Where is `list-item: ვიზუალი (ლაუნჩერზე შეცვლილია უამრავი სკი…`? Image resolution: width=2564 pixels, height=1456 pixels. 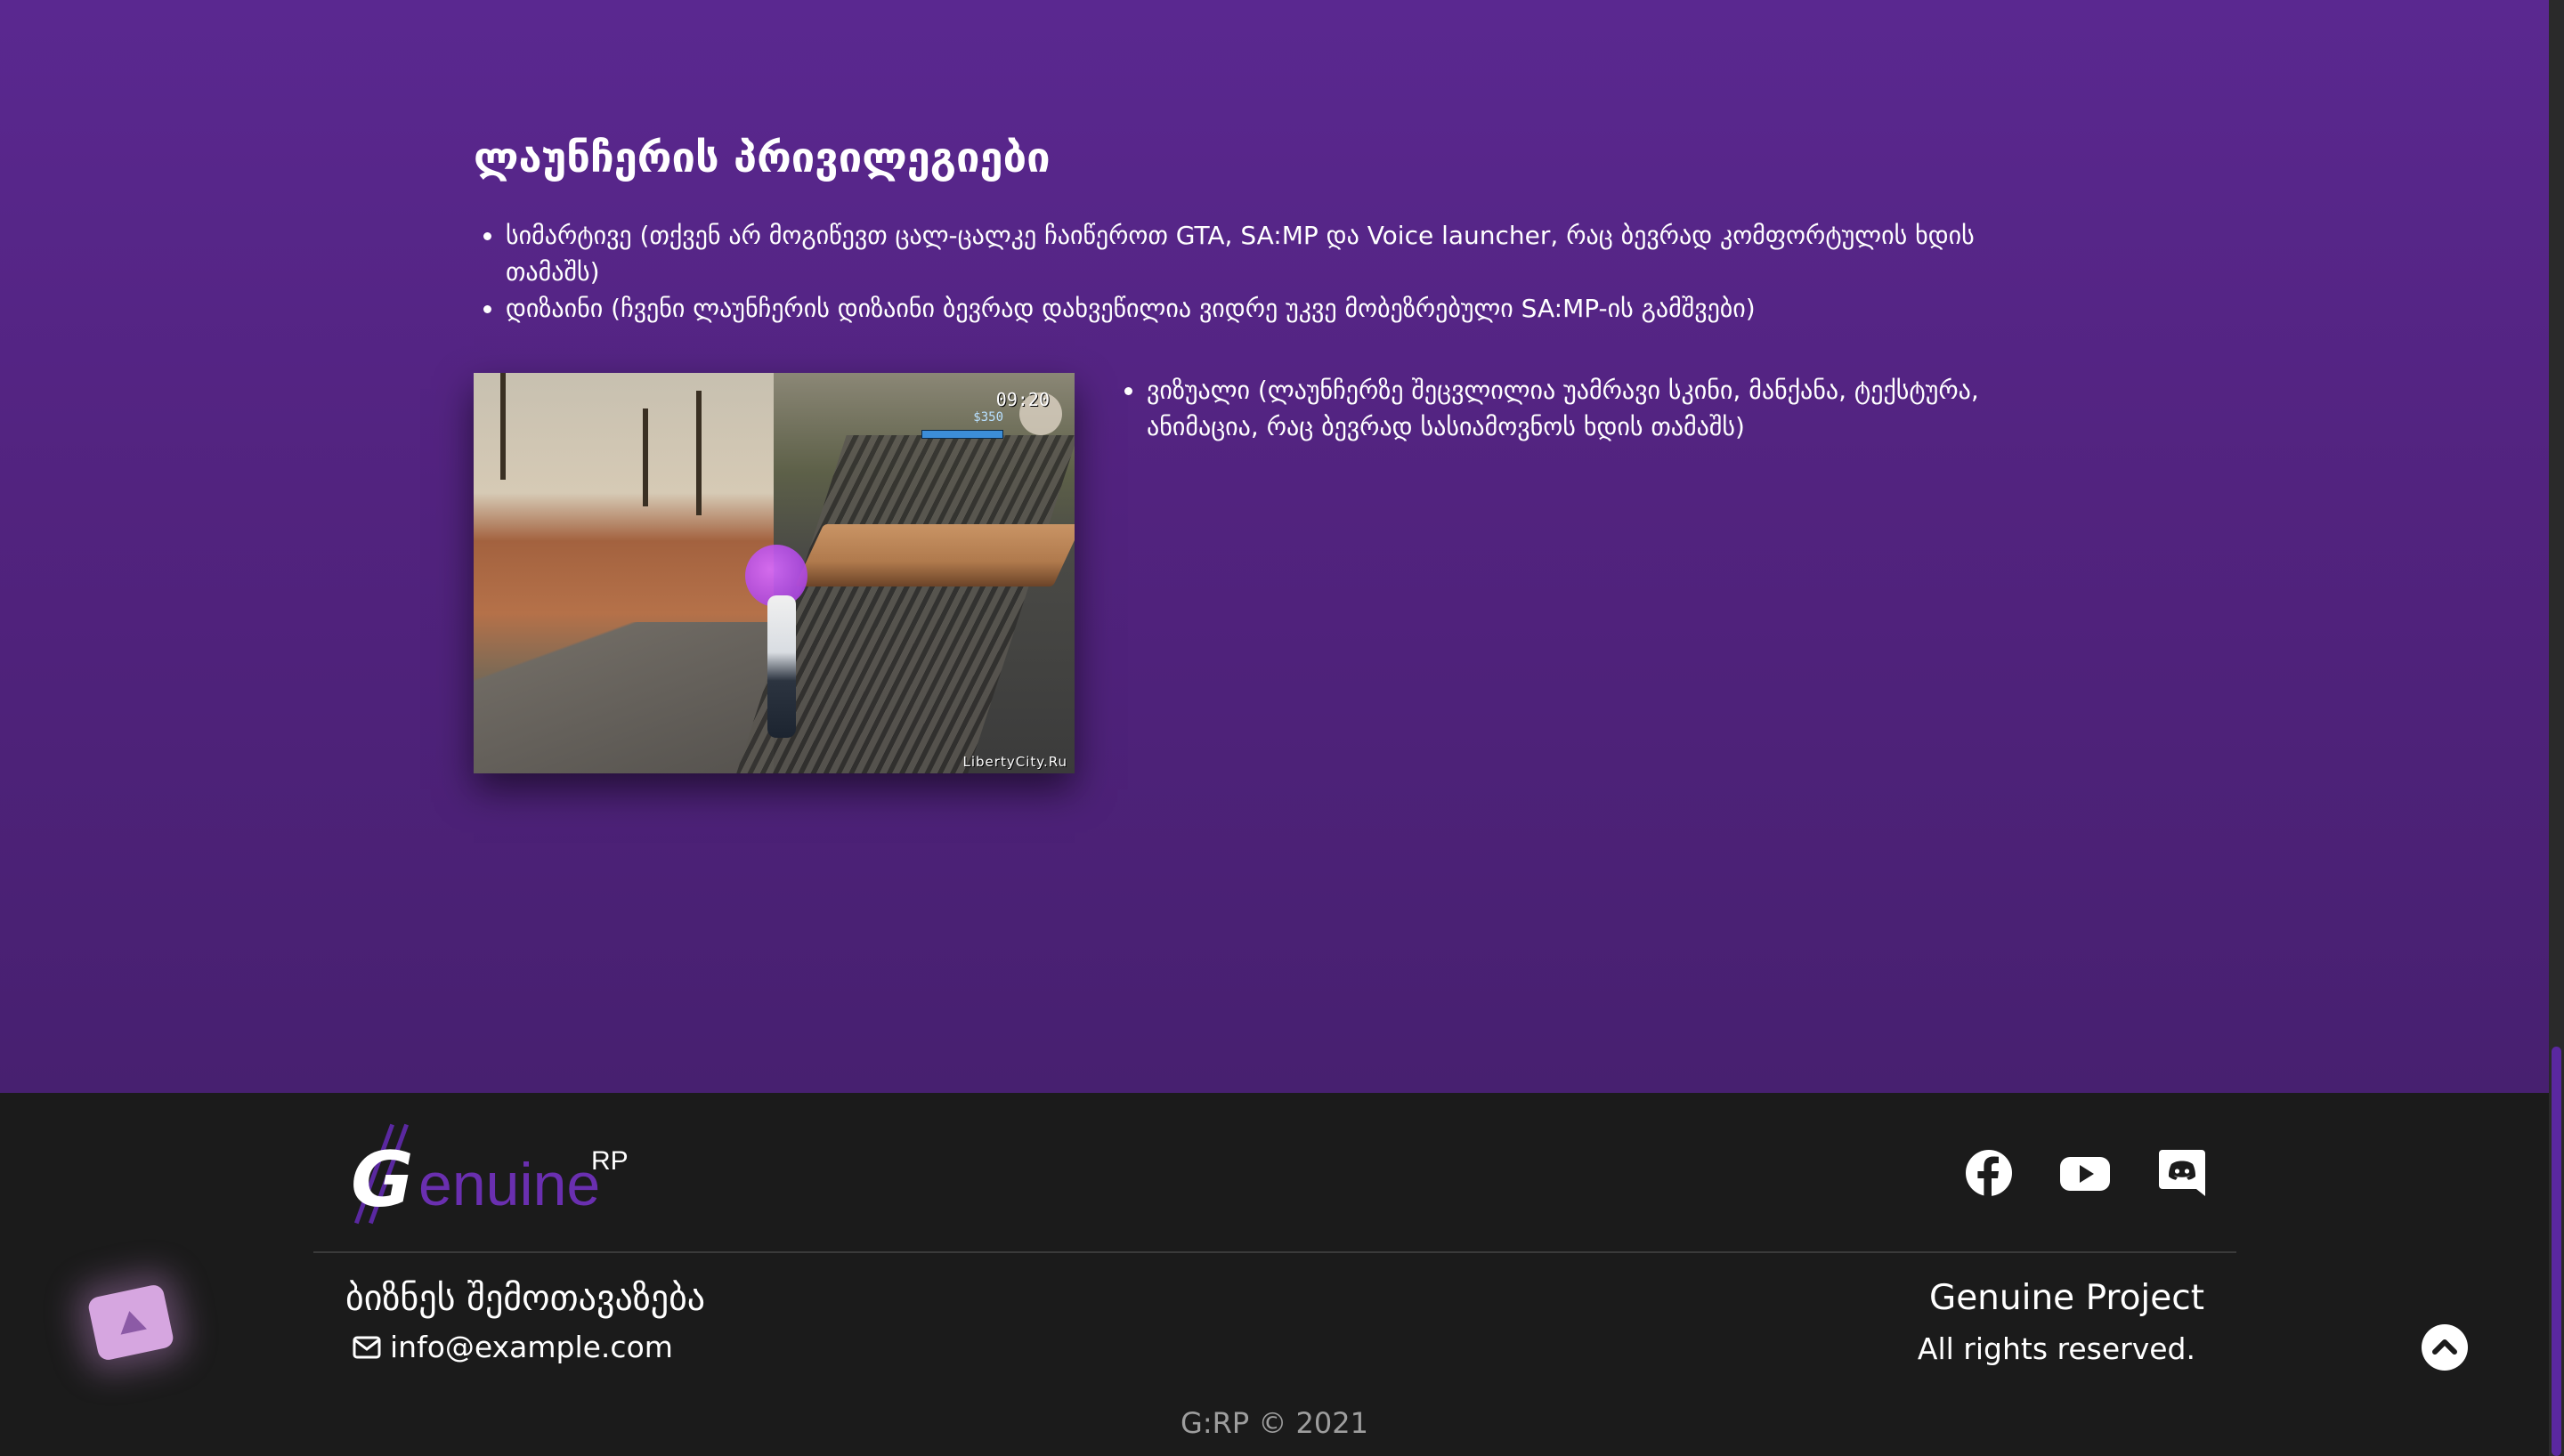
list-item: ვიზუალი (ლაუნჩერზე შეცვლილია უამრავი სკი… is located at coordinates (1554, 408).